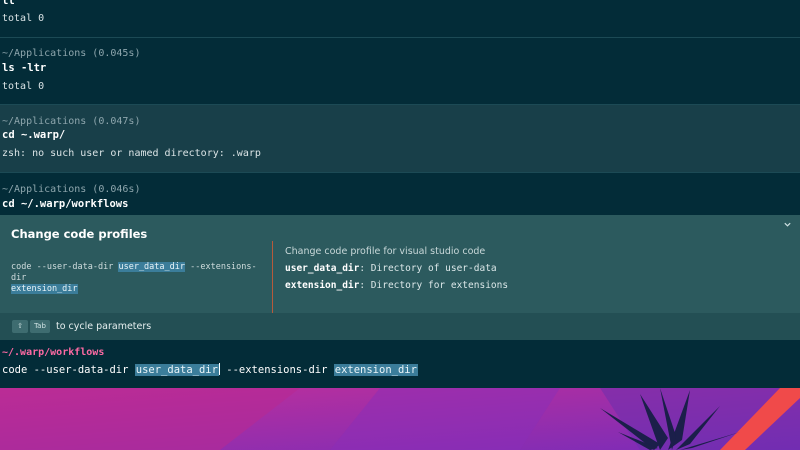  I want to click on command-block: ~/Applications (0.045s) ls -ltr total 0, so click(400, 71).